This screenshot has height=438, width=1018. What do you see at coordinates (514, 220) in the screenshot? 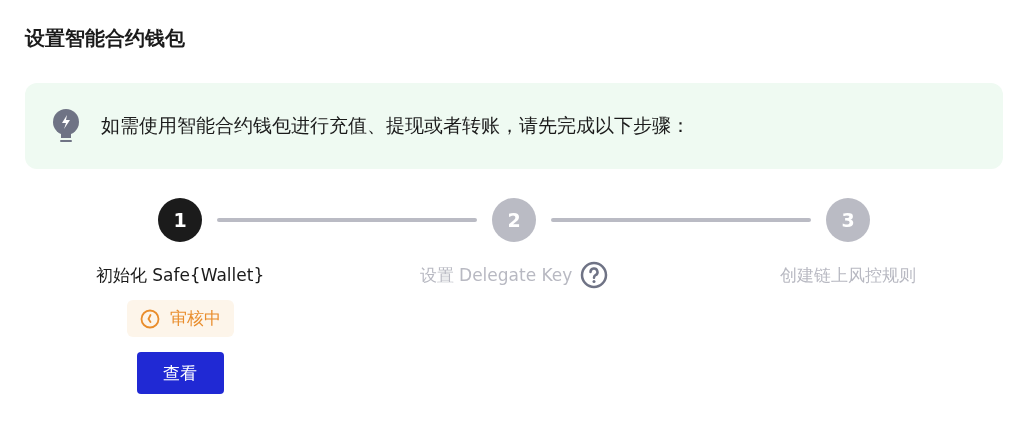
I see `step-number: 2` at bounding box center [514, 220].